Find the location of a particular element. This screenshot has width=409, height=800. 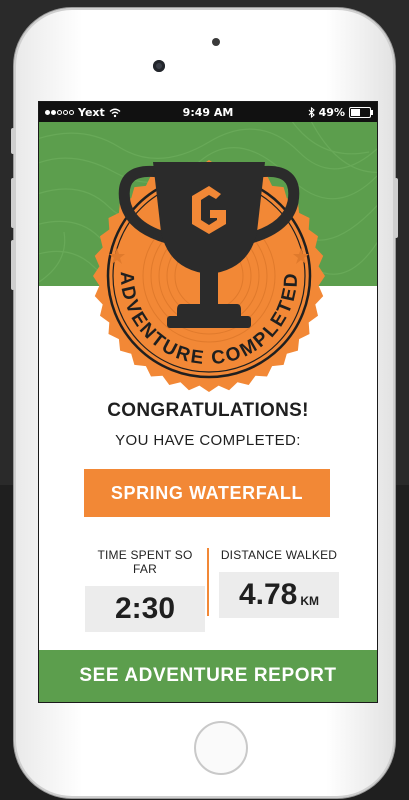

home-button is located at coordinates (221, 748).